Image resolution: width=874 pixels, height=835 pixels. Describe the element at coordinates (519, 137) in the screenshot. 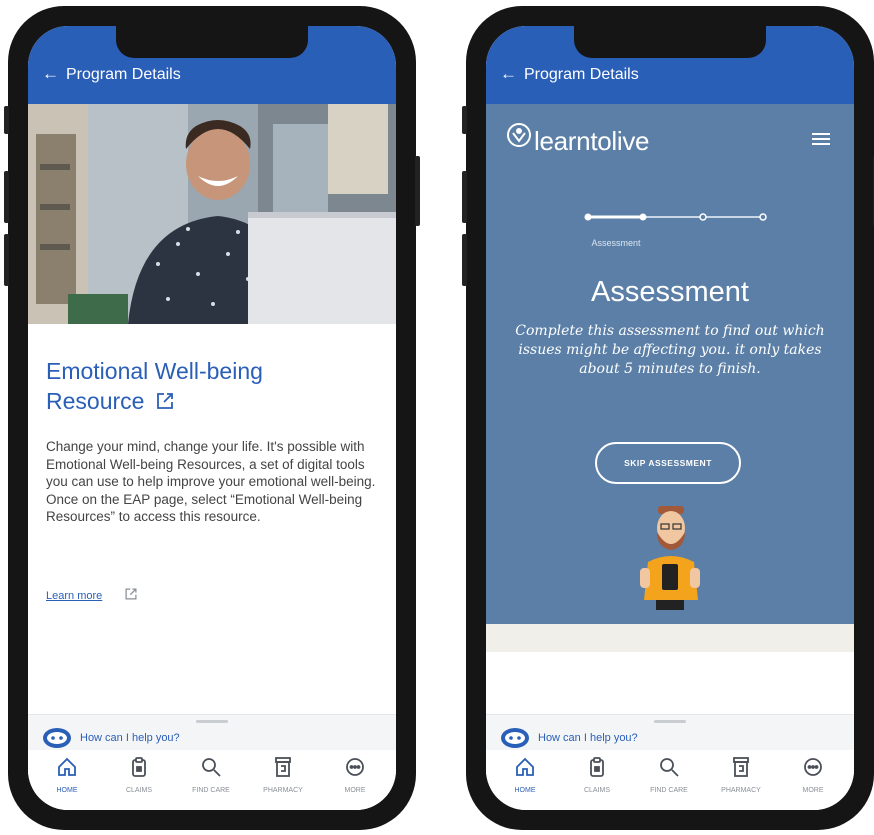

I see `learntolive-logo-icon` at that location.